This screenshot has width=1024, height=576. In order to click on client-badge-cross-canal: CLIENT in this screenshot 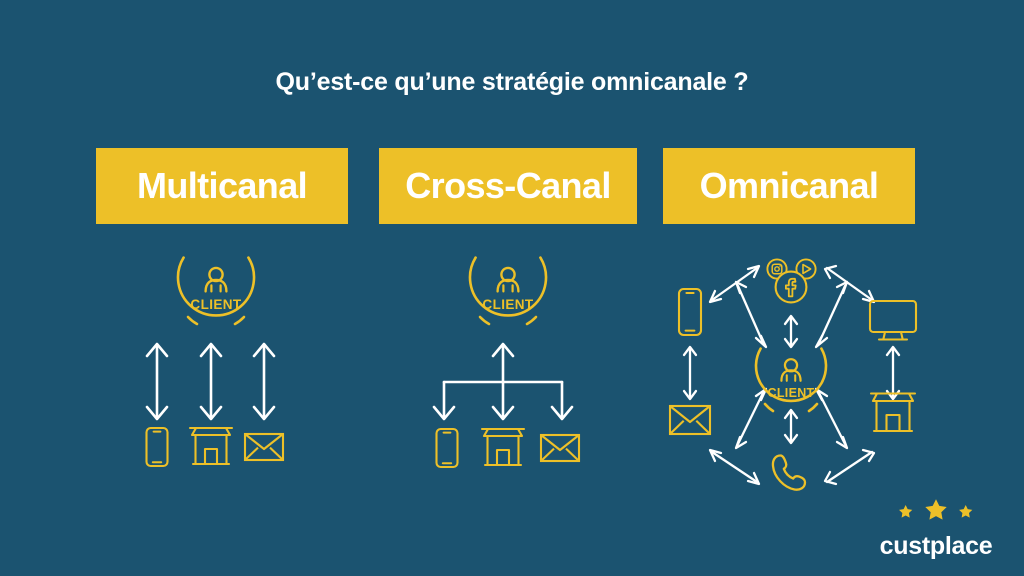, I will do `click(508, 291)`.